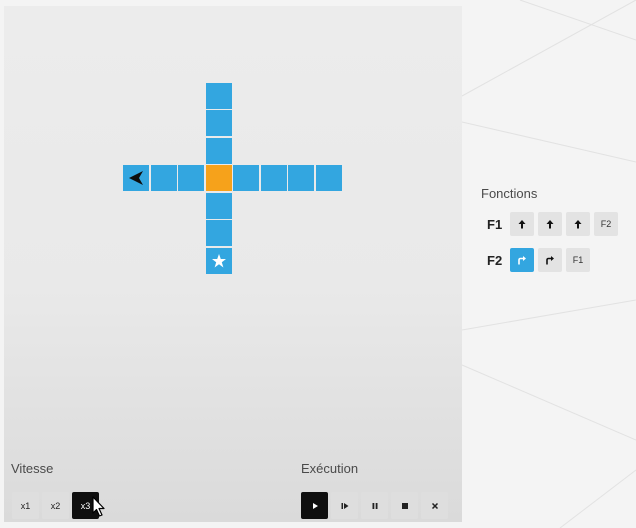 This screenshot has height=528, width=636. I want to click on pause-icon, so click(374, 505).